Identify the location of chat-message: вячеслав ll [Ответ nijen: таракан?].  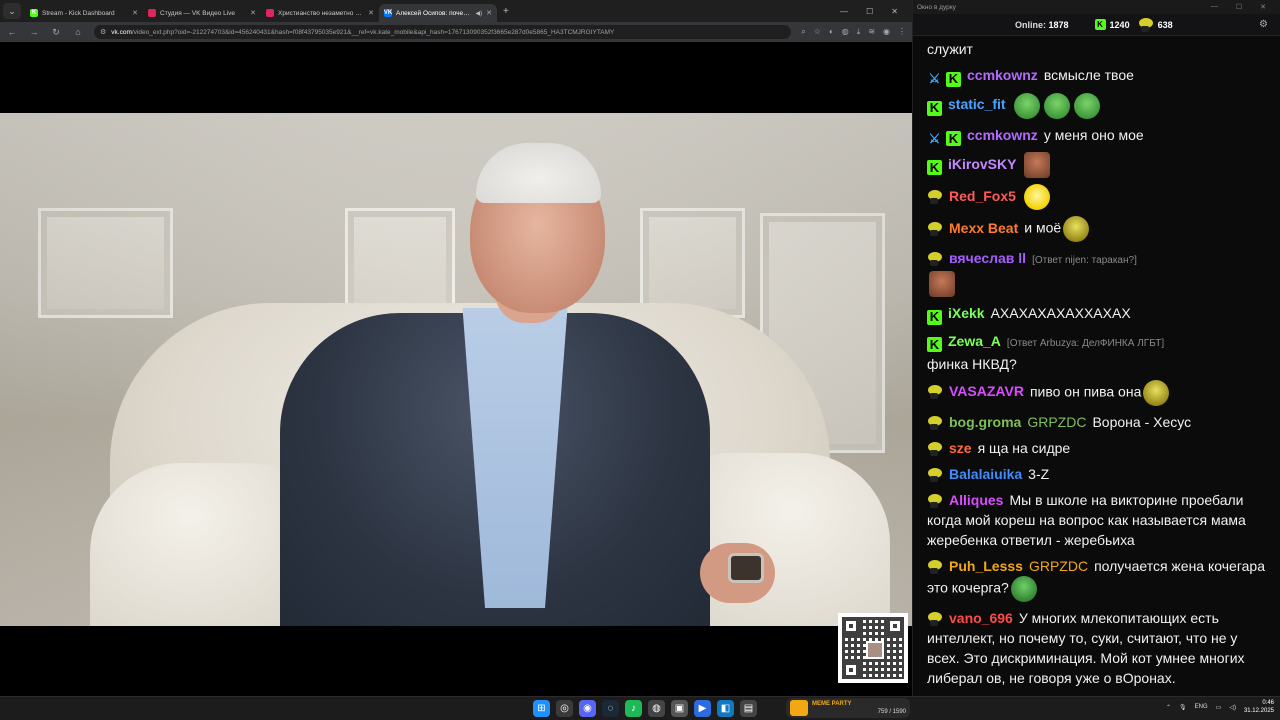
(1097, 272).